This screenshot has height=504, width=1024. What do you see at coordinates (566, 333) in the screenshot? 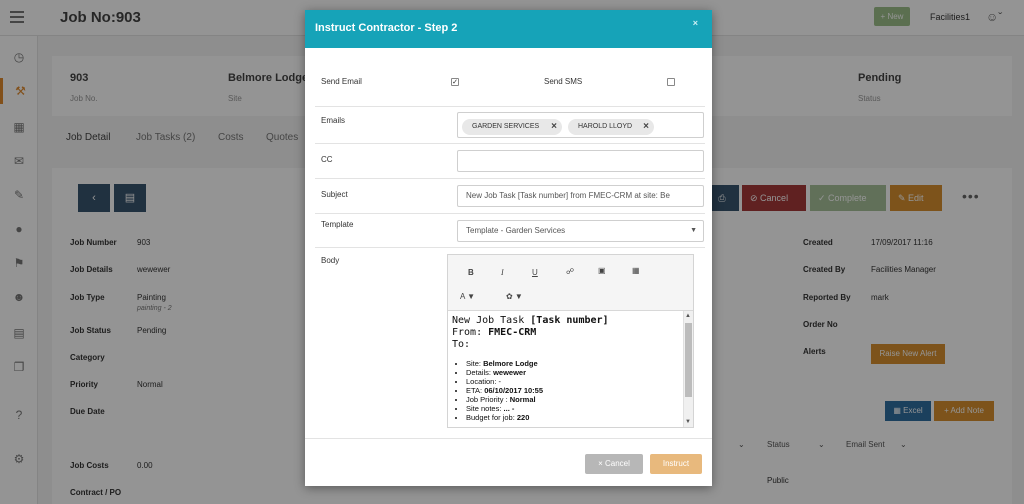
I see `body-line-from: From: FMEC-CRM` at bounding box center [566, 333].